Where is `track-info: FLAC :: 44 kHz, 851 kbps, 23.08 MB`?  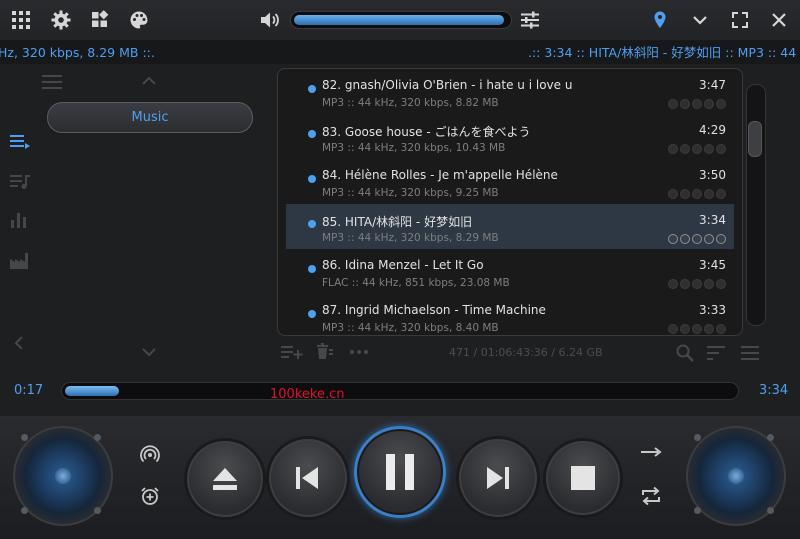 track-info: FLAC :: 44 kHz, 851 kbps, 23.08 MB is located at coordinates (416, 283).